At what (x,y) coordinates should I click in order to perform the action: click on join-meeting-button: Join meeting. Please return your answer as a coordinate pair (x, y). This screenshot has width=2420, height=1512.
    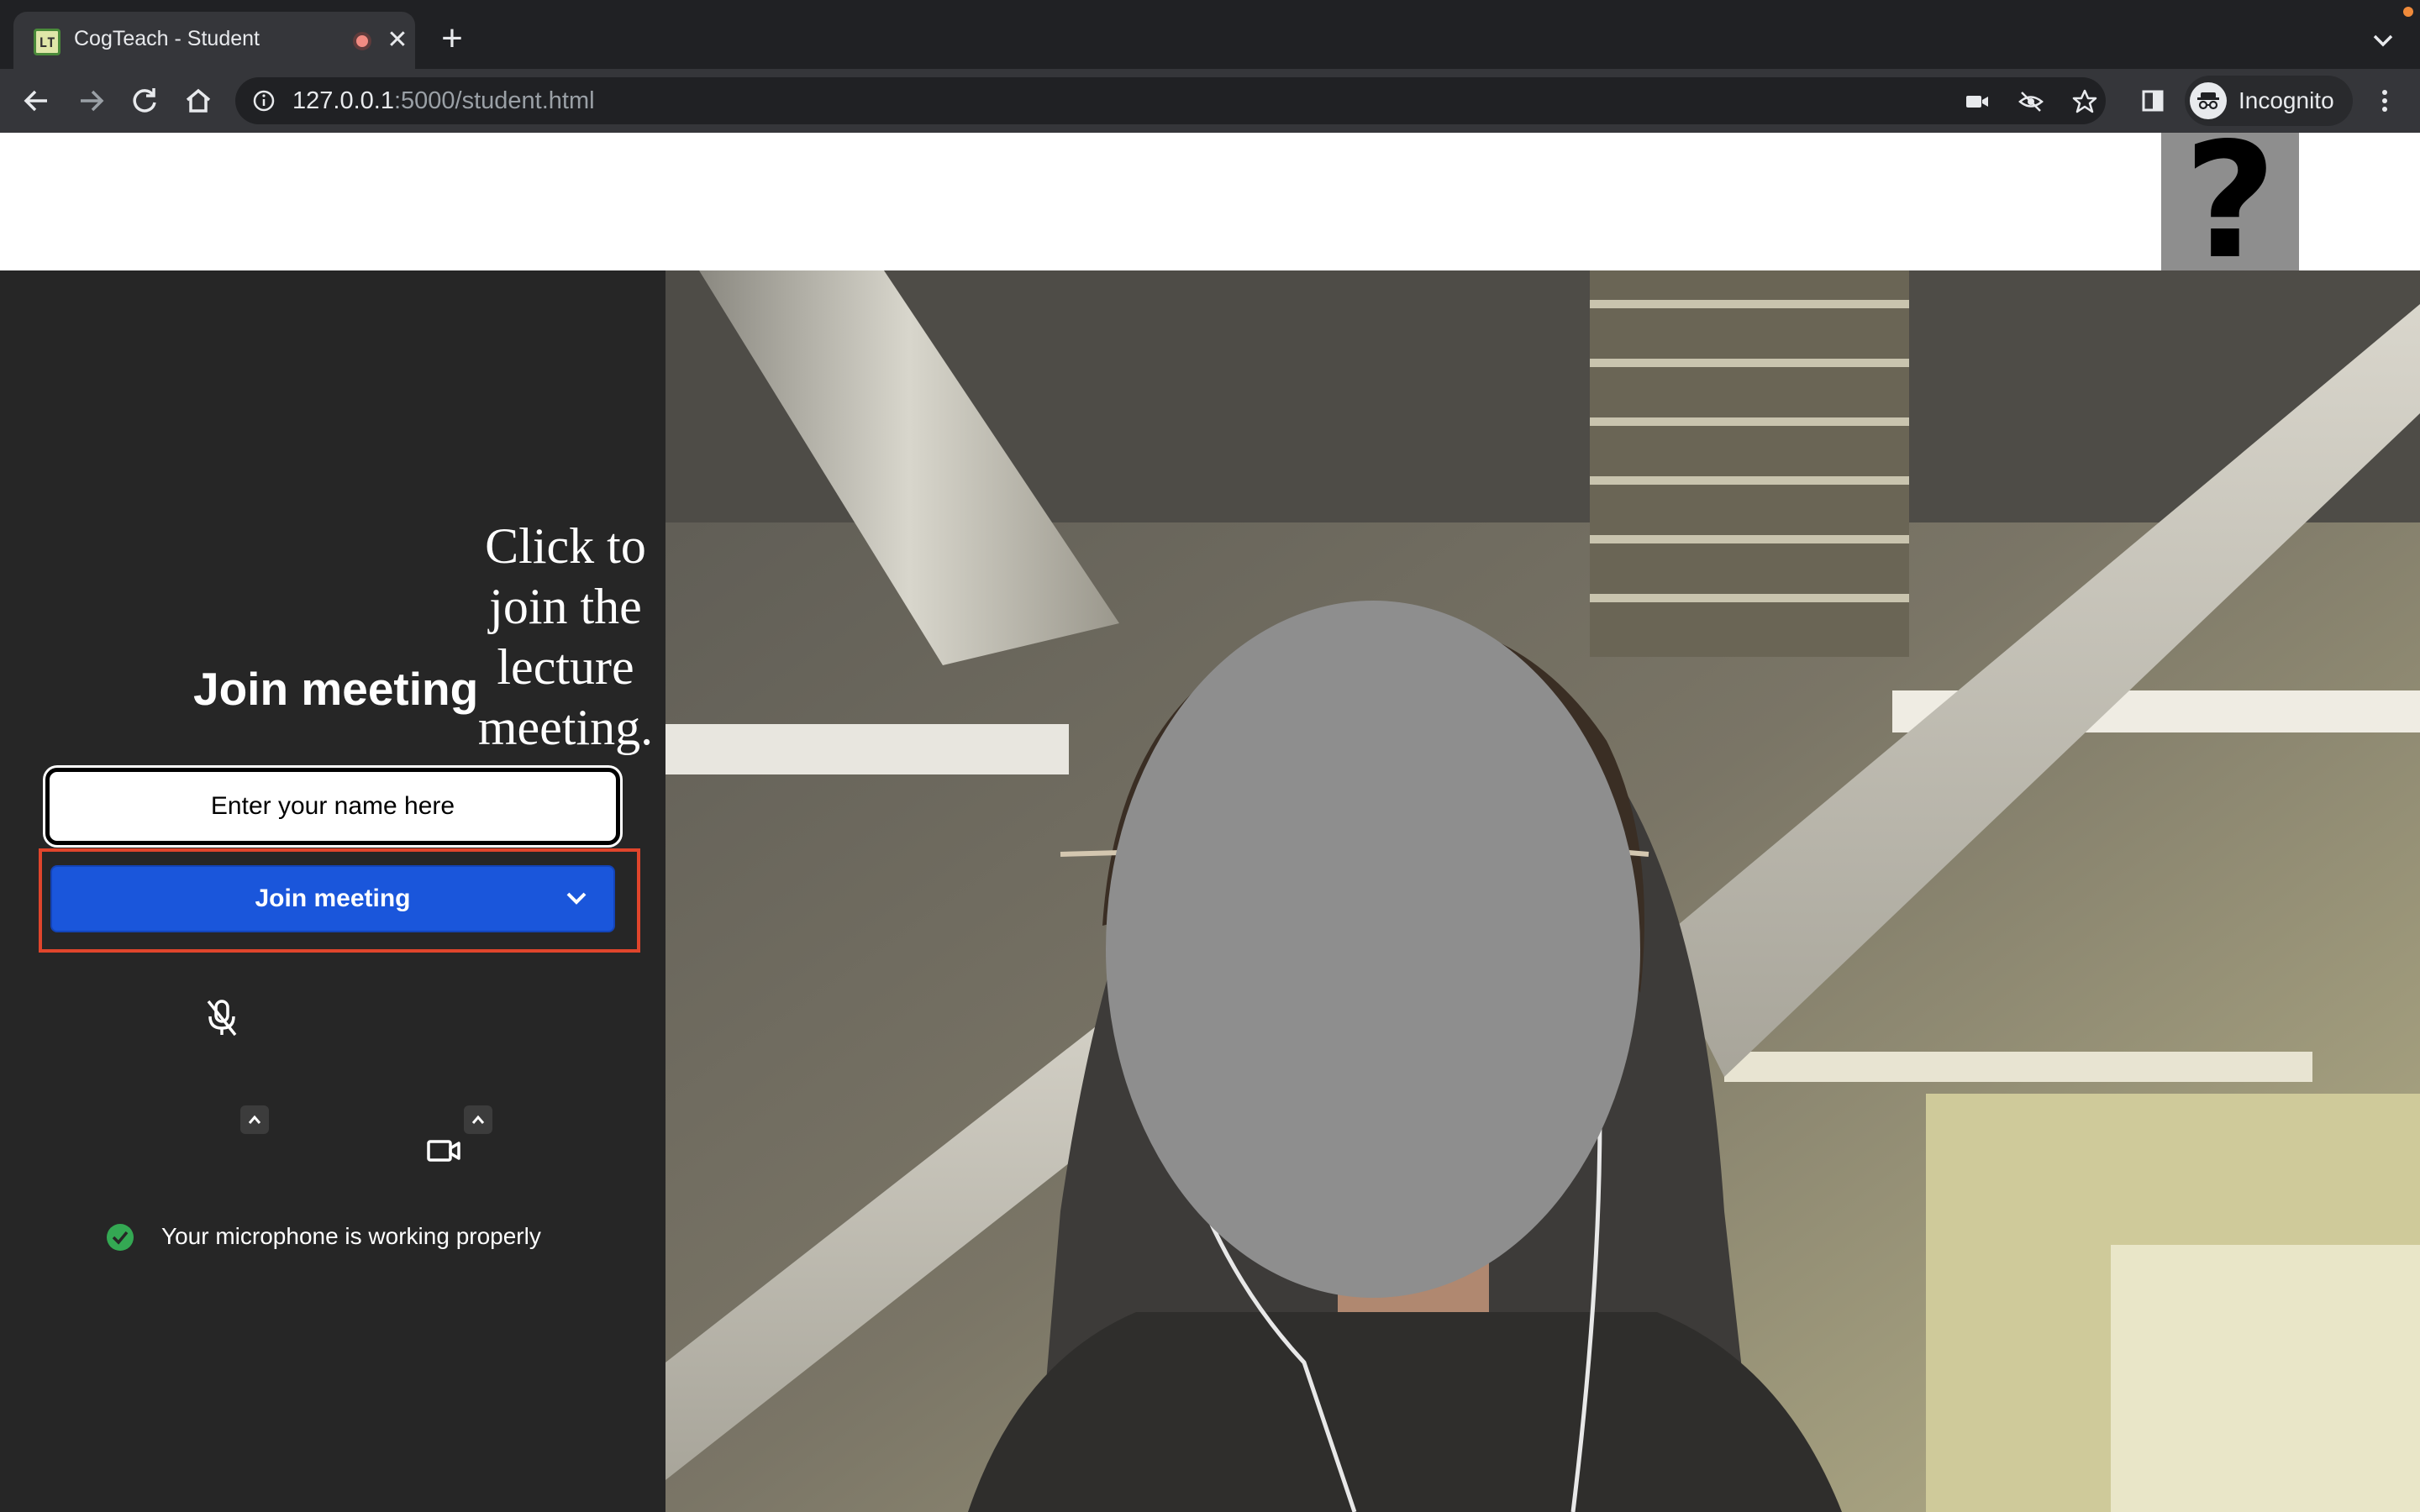
    Looking at the image, I should click on (332, 898).